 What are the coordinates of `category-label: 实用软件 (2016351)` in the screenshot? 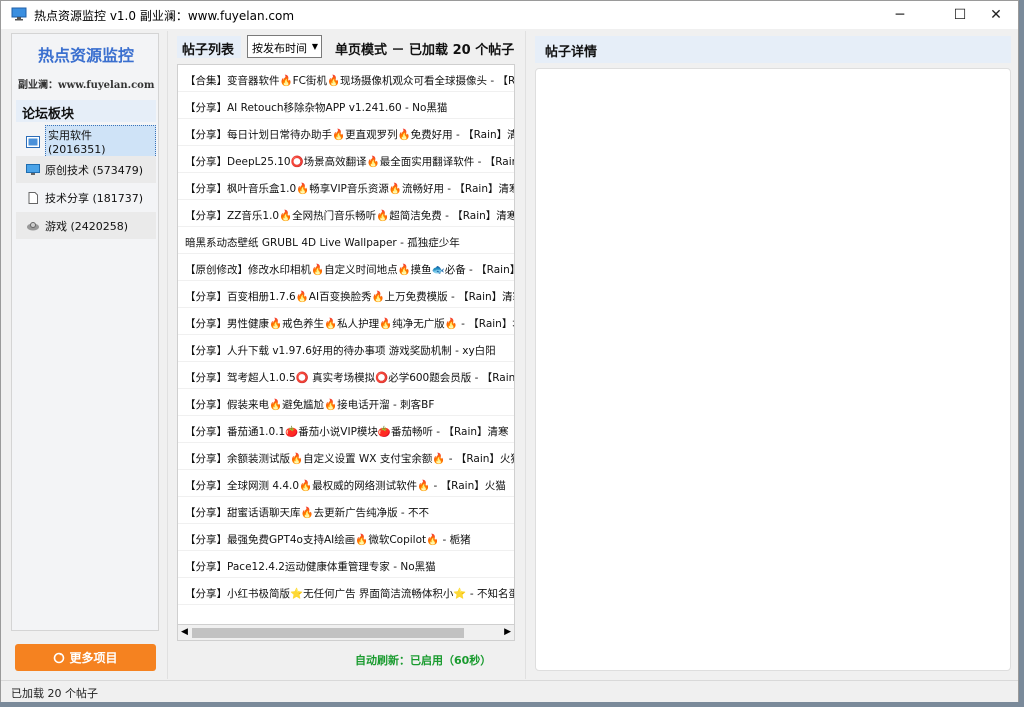 It's located at (100, 141).